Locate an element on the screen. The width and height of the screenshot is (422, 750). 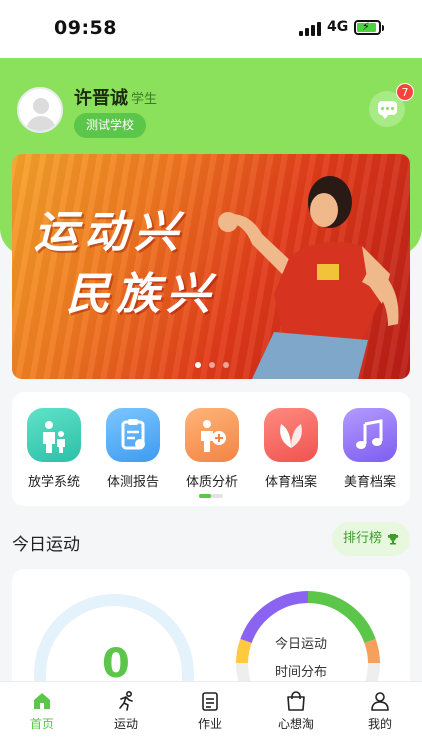
tab-profile: 我的 is located at coordinates (380, 711).